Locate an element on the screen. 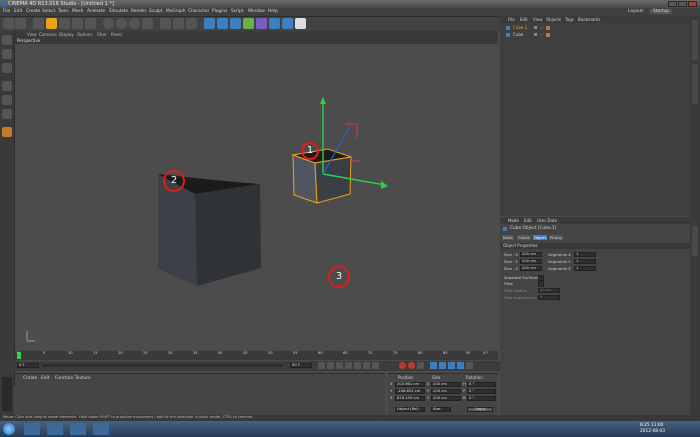 This screenshot has height=437, width=700. previous-frame-icon is located at coordinates (339, 365).